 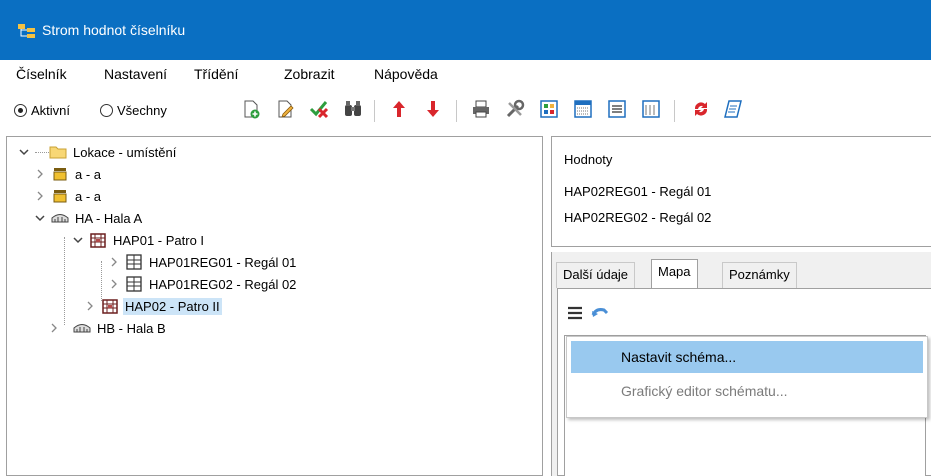 What do you see at coordinates (588, 159) in the screenshot?
I see `values-header: Hodnoty` at bounding box center [588, 159].